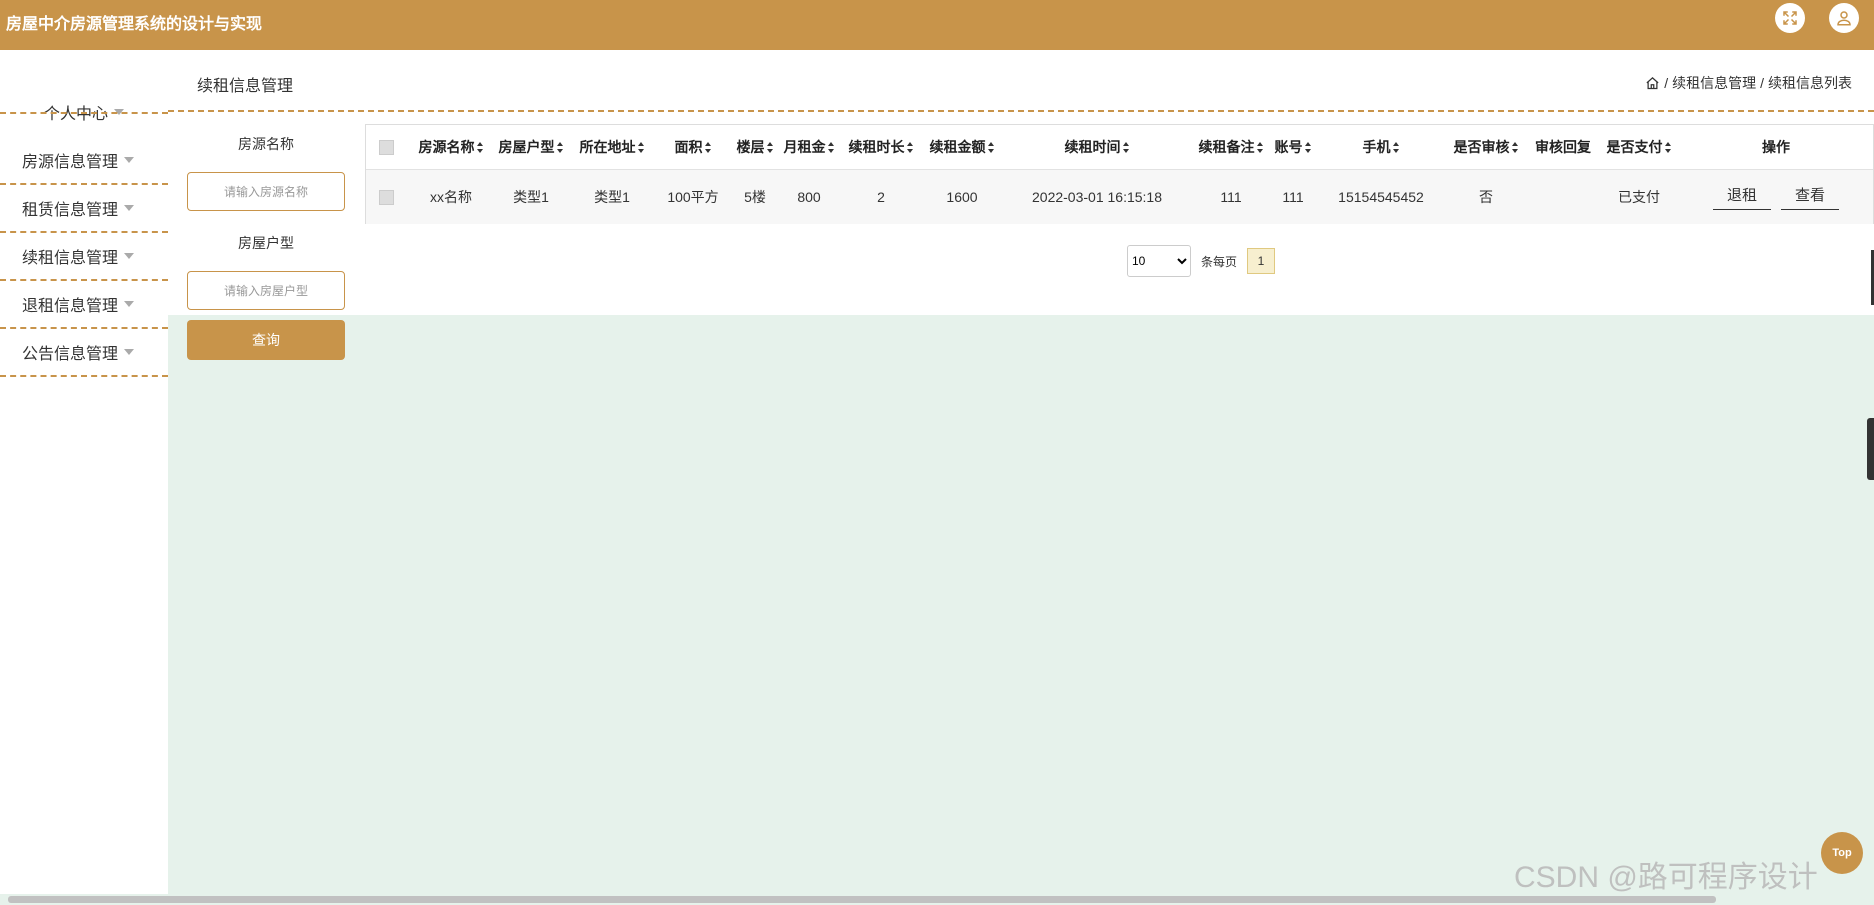  I want to click on column-header-label: 房源名称, so click(447, 147).